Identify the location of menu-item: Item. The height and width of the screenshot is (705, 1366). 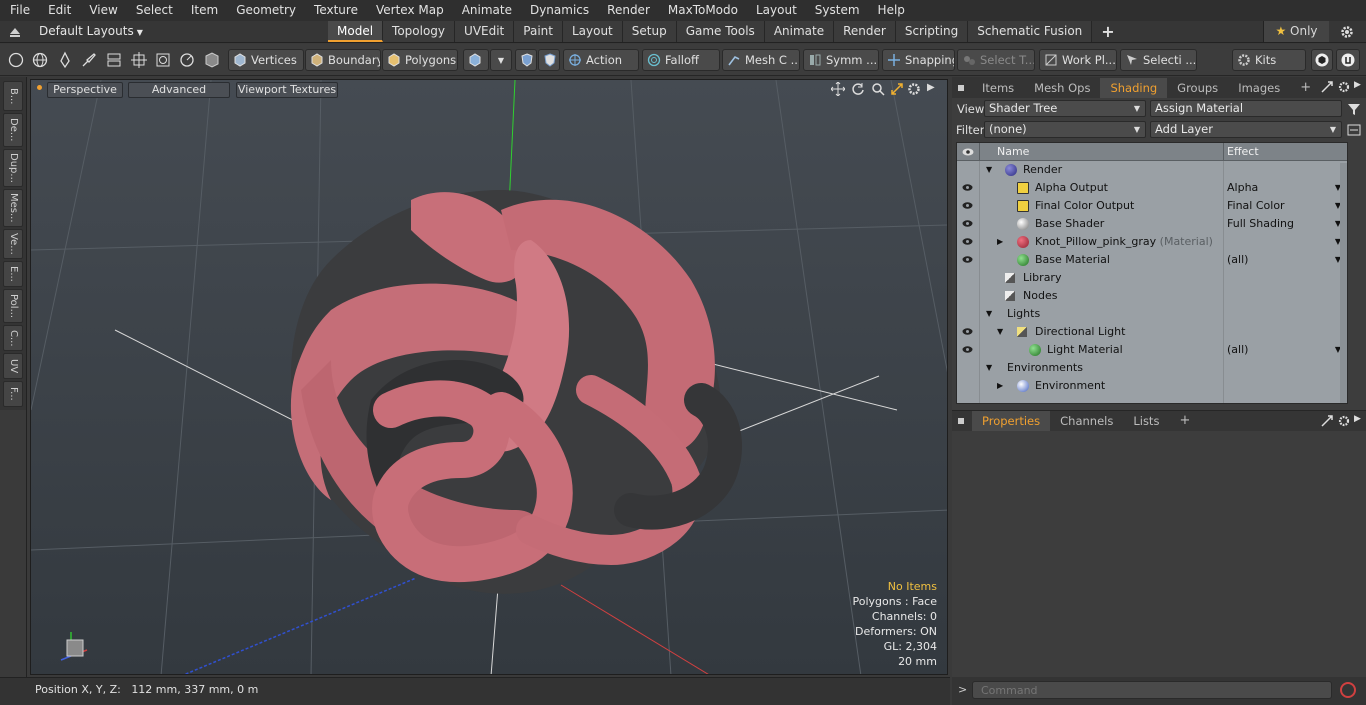
(203, 10).